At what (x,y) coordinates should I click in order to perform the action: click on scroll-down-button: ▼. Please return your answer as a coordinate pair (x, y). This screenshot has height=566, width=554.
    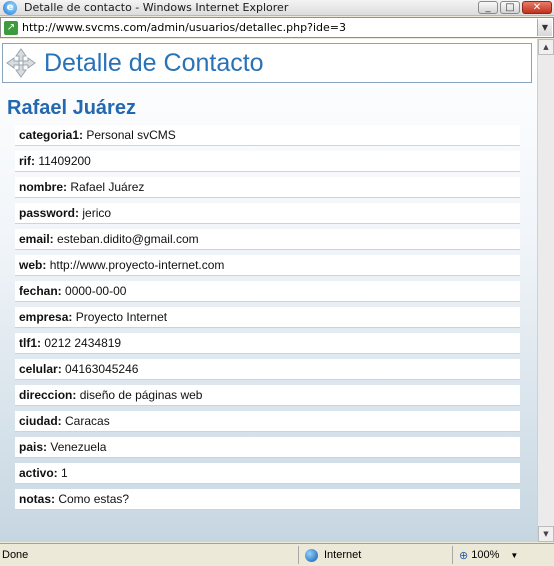
    Looking at the image, I should click on (546, 534).